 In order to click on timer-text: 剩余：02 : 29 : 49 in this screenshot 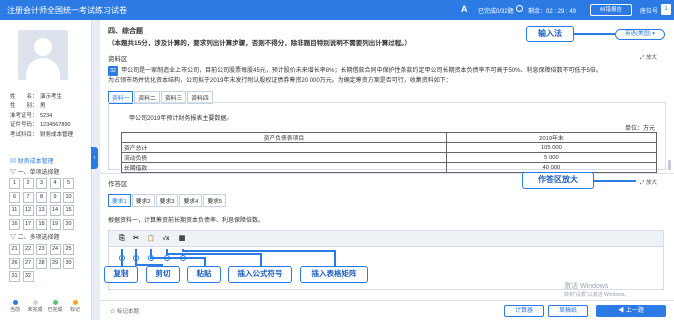, I will do `click(552, 12)`.